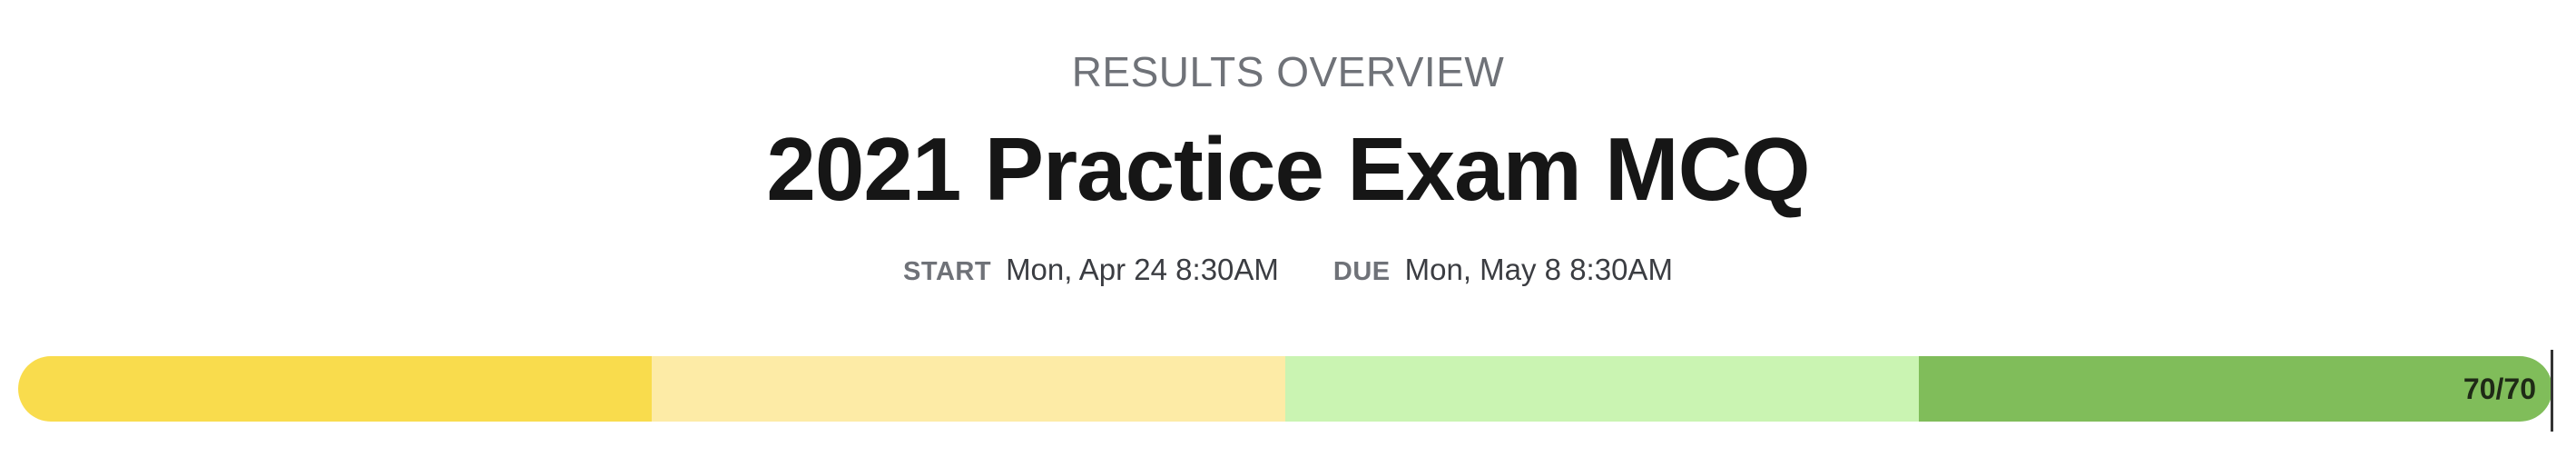  Describe the element at coordinates (1288, 72) in the screenshot. I see `section-label: RESULTS OVERVIEW` at that location.